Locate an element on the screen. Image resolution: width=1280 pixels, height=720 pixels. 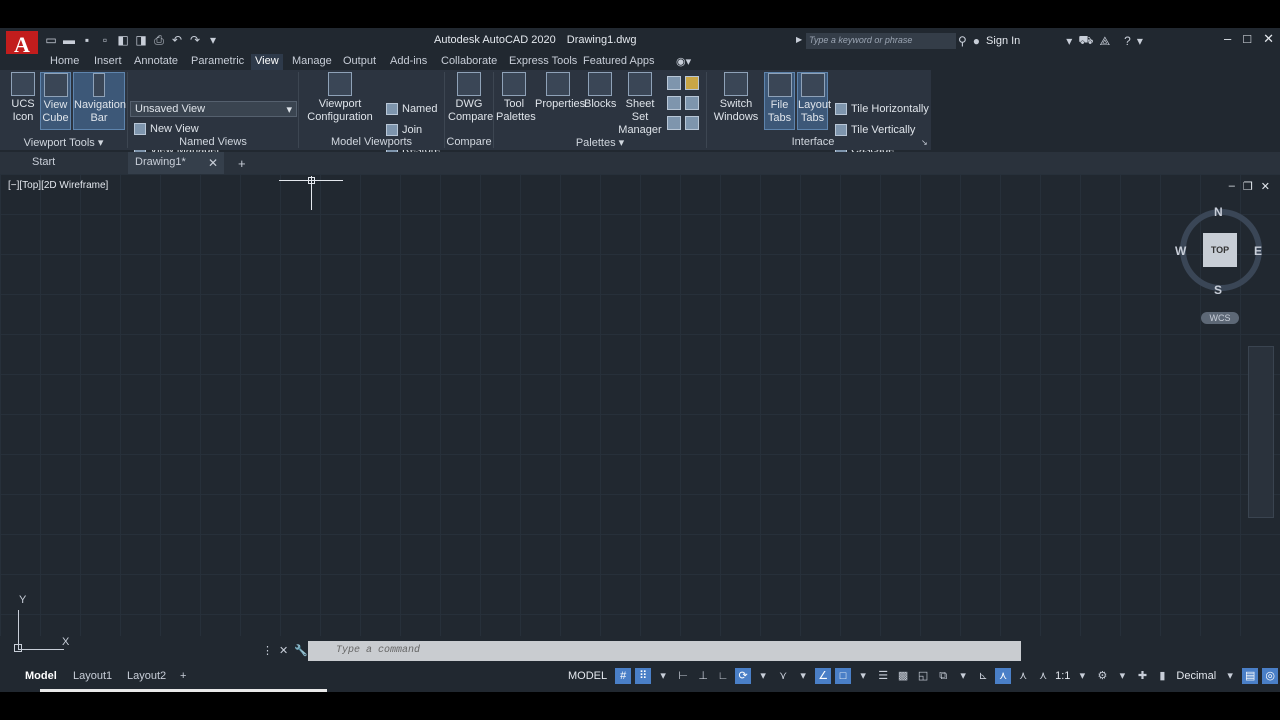
snap-dropdown-icon: ▾ is located at coordinates (663, 676).